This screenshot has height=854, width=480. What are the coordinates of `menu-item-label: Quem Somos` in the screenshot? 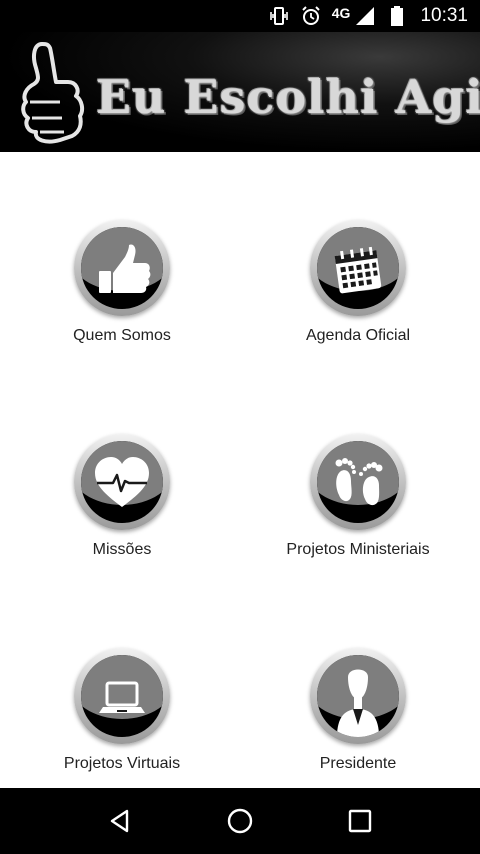 It's located at (122, 335).